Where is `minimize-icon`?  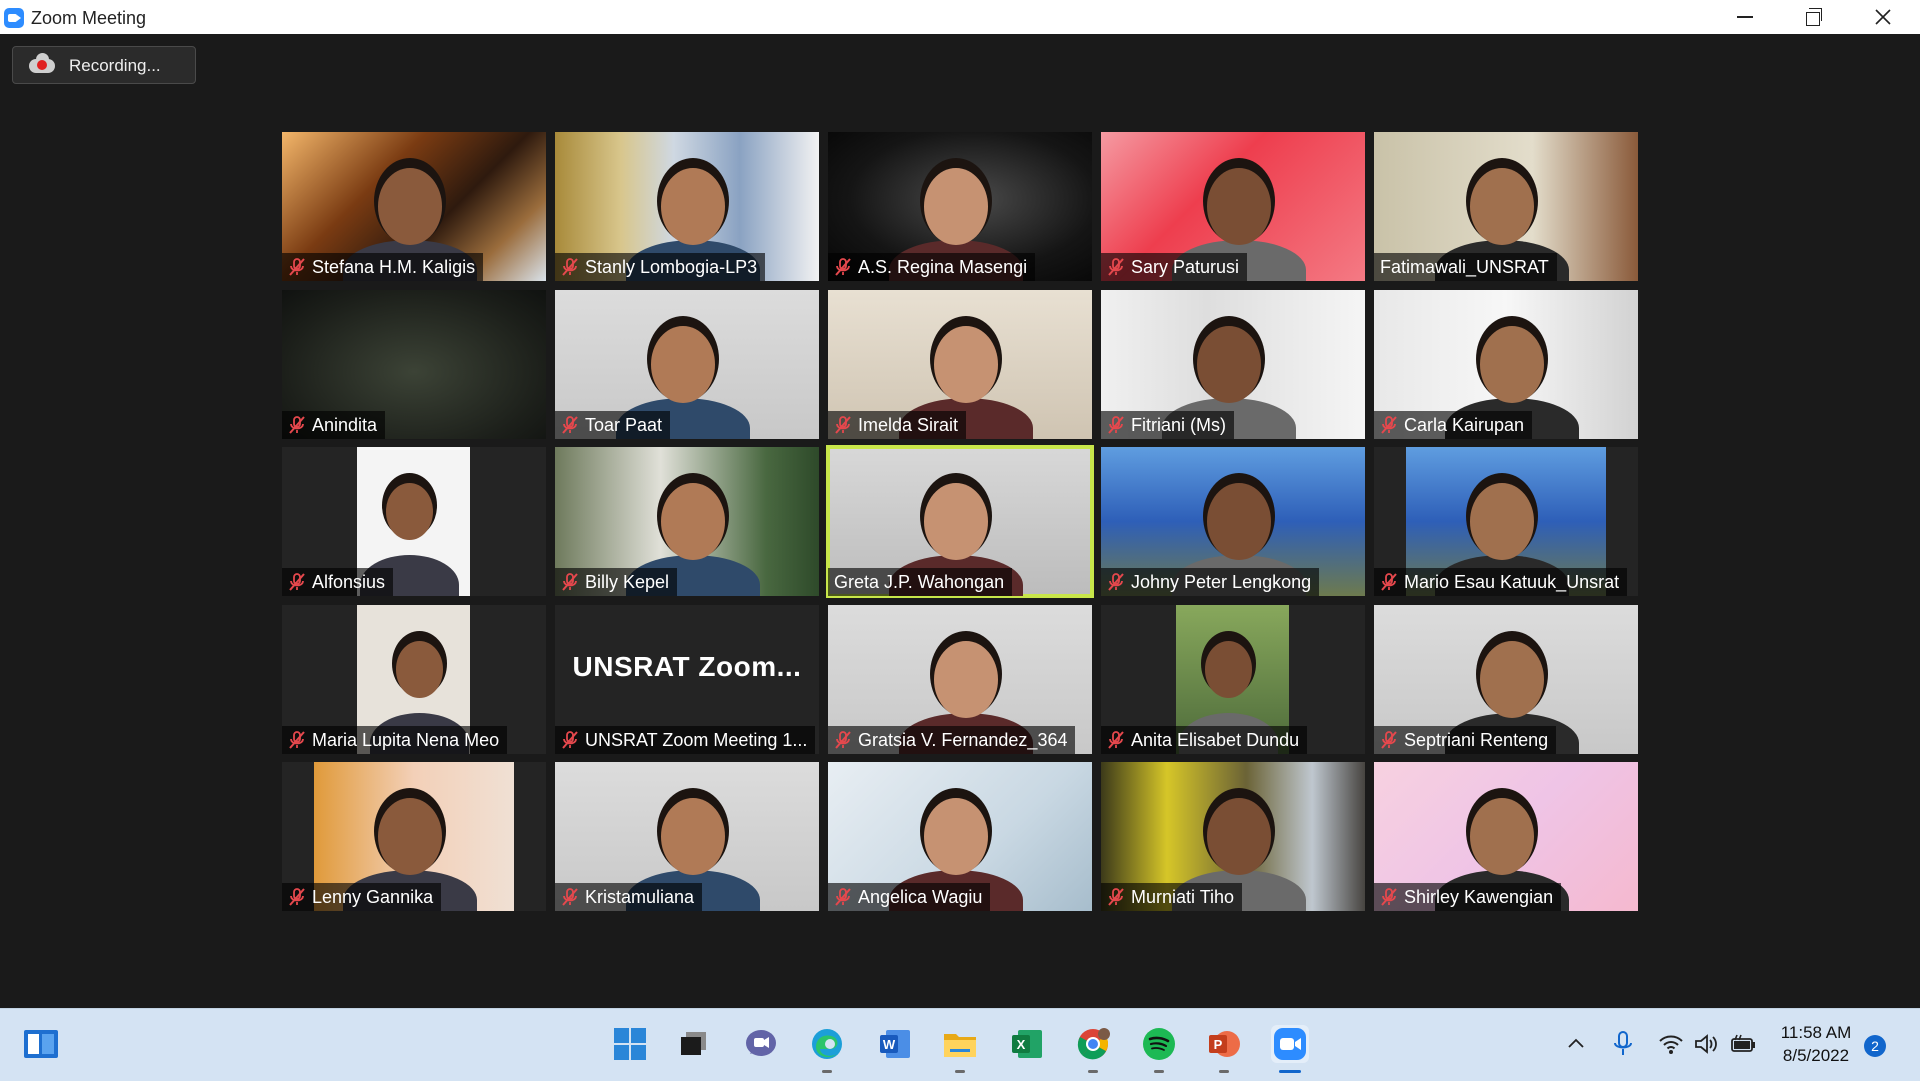
minimize-icon is located at coordinates (1745, 17).